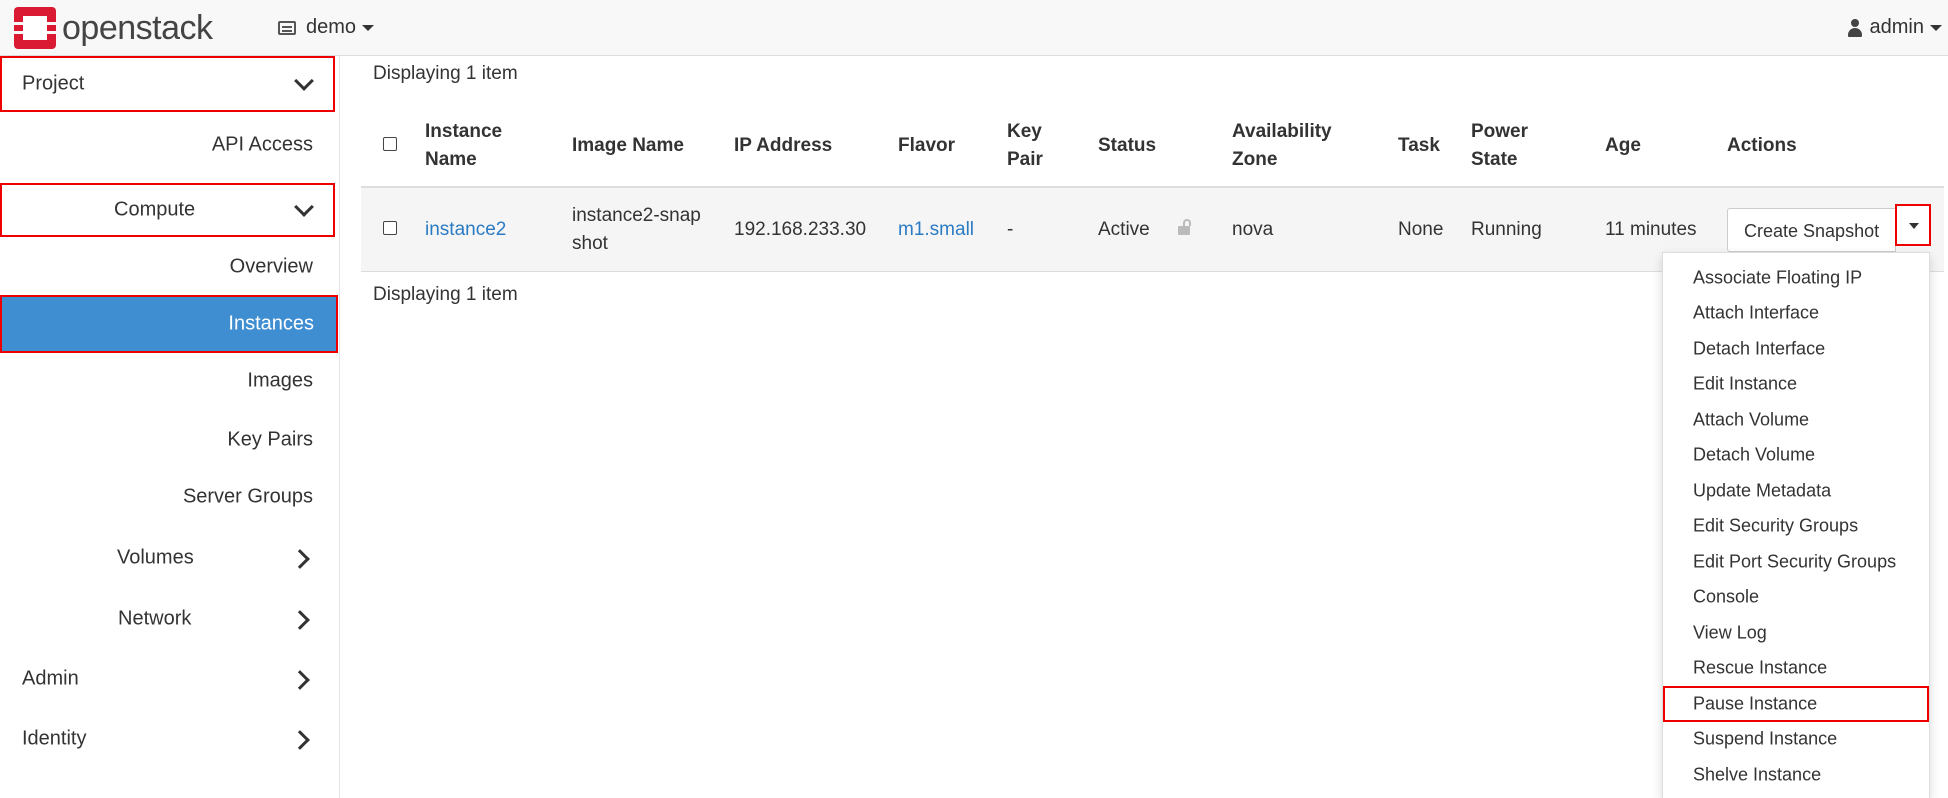 The height and width of the screenshot is (798, 1948). I want to click on row-checkbox, so click(390, 227).